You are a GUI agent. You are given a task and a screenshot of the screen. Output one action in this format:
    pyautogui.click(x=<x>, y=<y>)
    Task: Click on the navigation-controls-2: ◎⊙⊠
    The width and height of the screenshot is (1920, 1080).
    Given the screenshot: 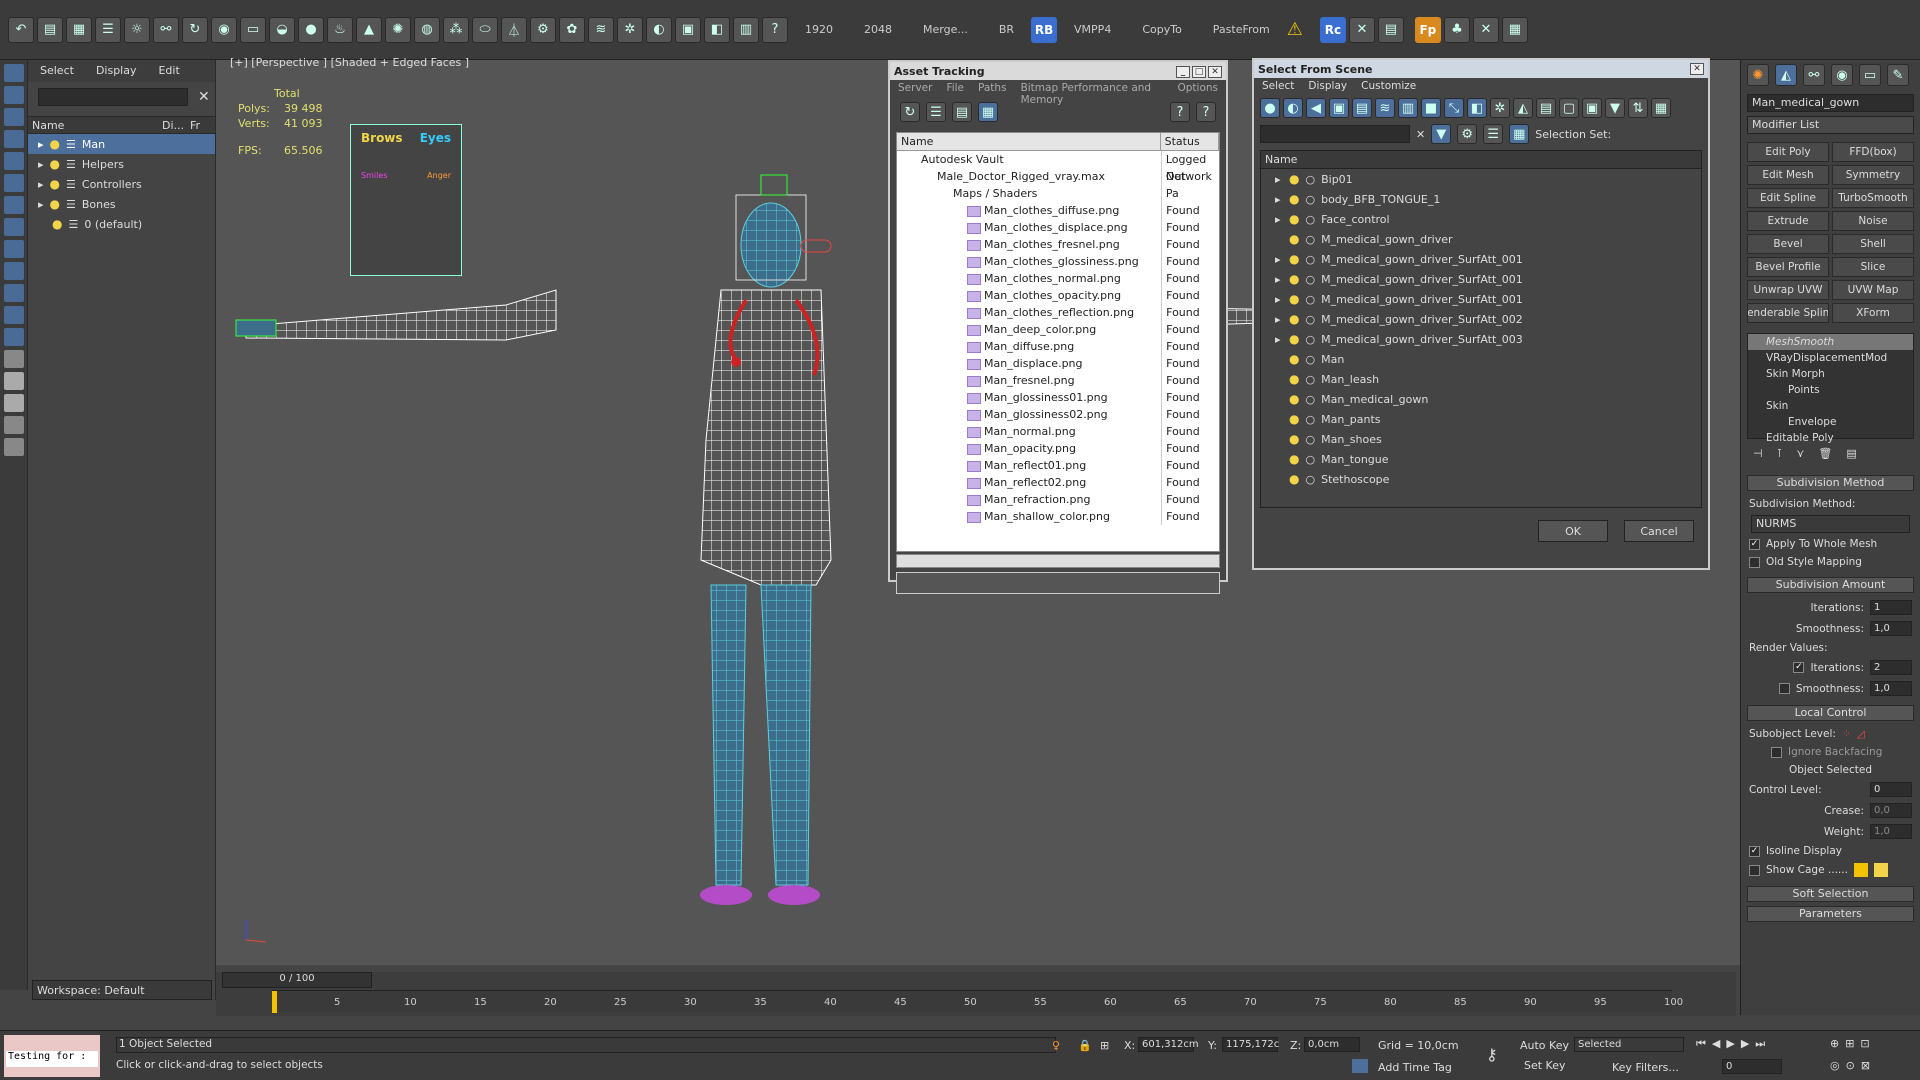 What is the action you would take?
    pyautogui.click(x=1853, y=1065)
    